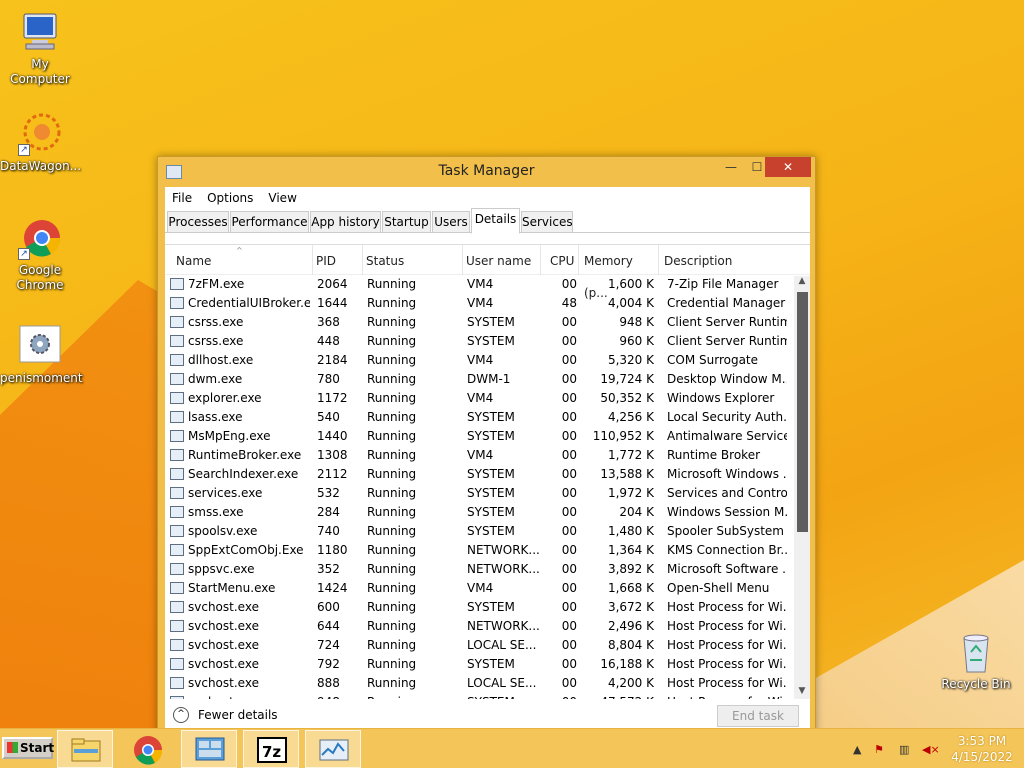 The height and width of the screenshot is (768, 1024). What do you see at coordinates (904, 749) in the screenshot?
I see `network-icon: ▥` at bounding box center [904, 749].